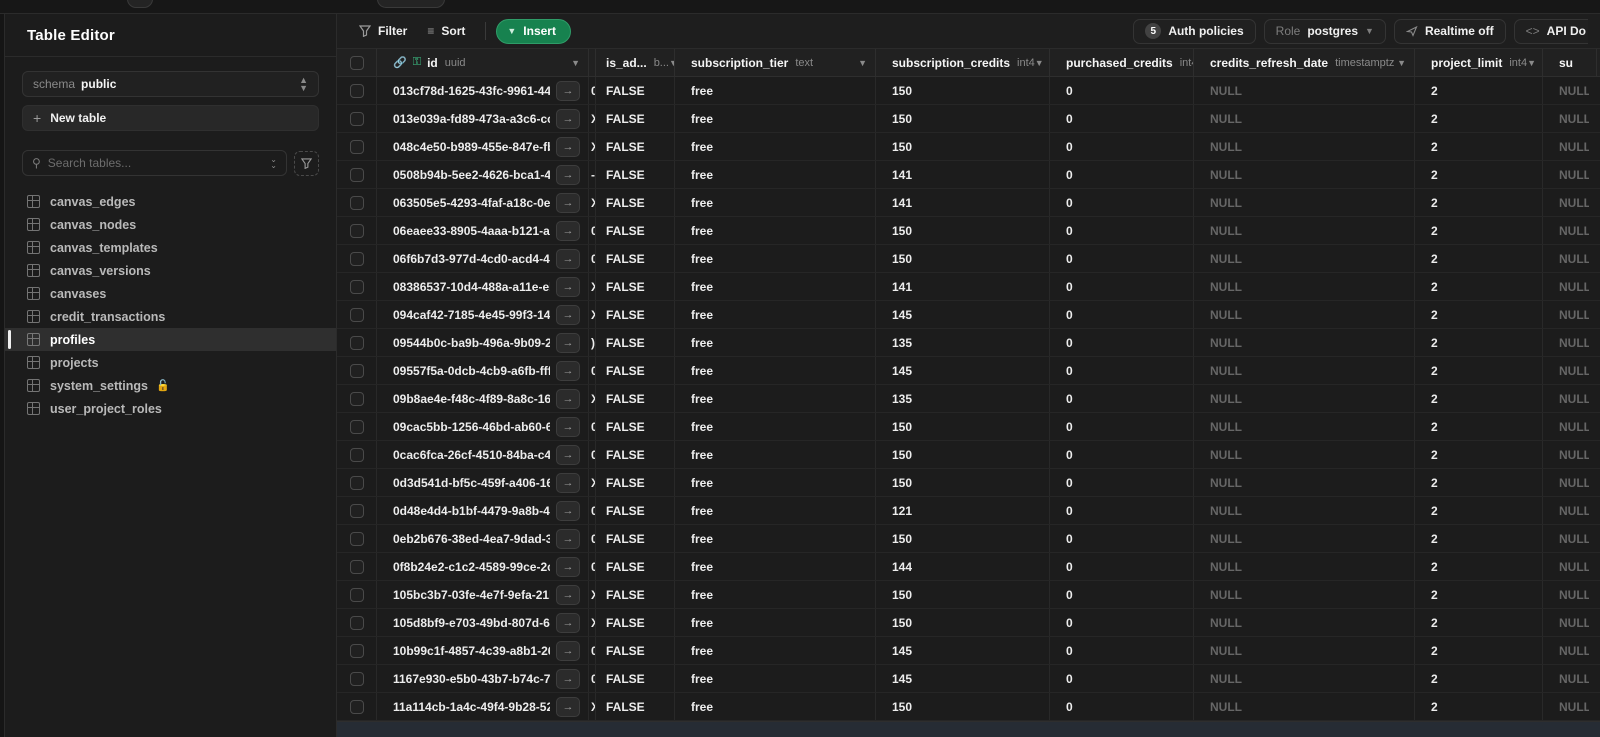  Describe the element at coordinates (963, 342) in the screenshot. I see `cell-subscription-credits: 135` at that location.